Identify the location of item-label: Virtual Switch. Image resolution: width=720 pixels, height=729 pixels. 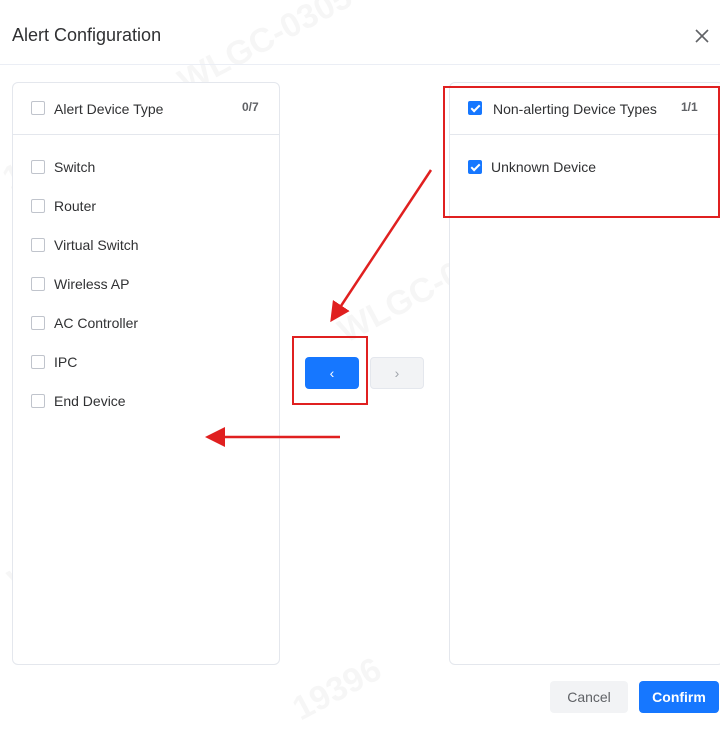
(96, 245).